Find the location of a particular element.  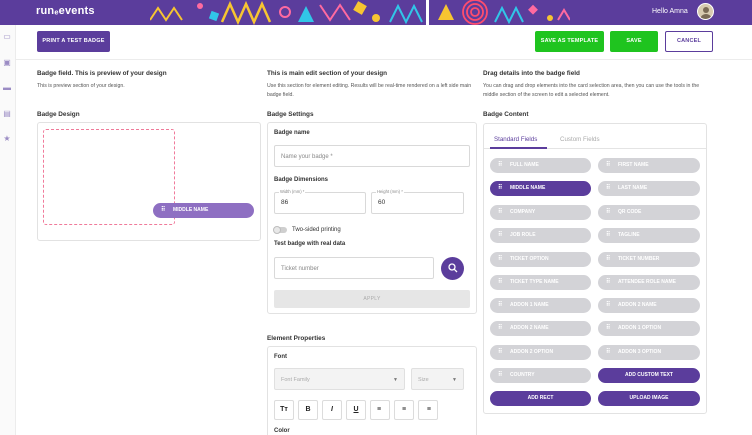

field-qr-code: ⠿ QR CODE is located at coordinates (649, 212).